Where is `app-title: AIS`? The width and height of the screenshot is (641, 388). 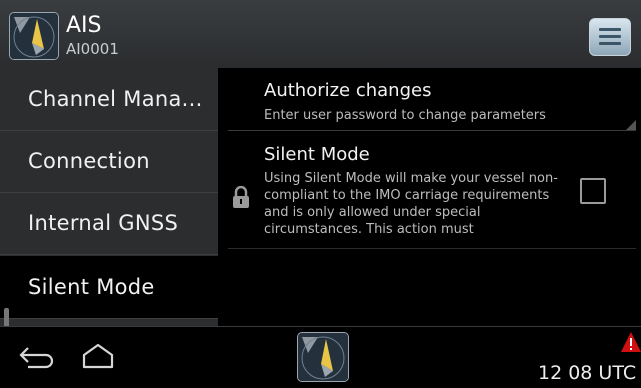
app-title: AIS is located at coordinates (84, 25).